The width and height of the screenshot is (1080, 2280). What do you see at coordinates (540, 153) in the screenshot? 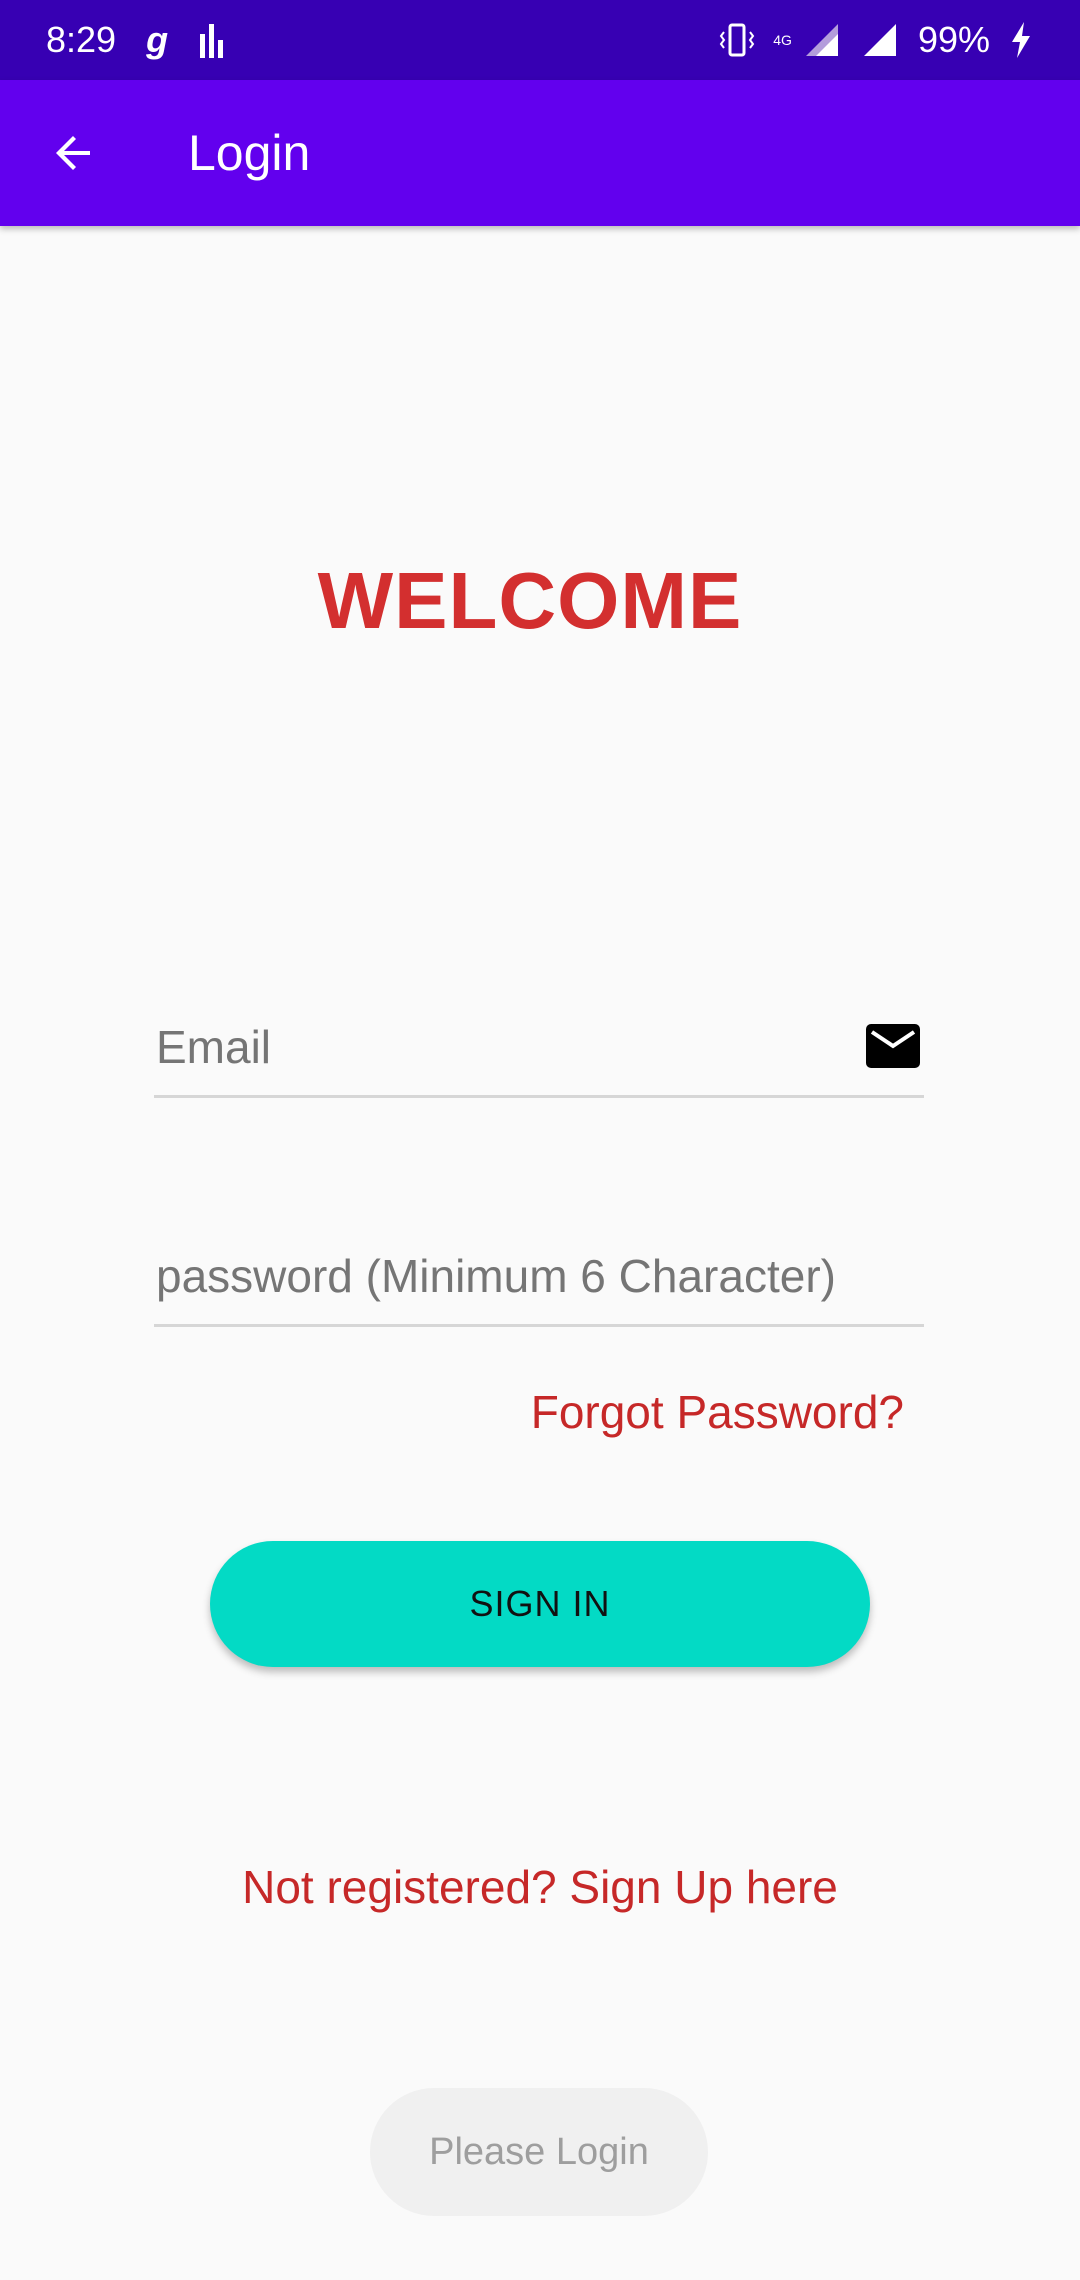
I see `app-bar: Login` at bounding box center [540, 153].